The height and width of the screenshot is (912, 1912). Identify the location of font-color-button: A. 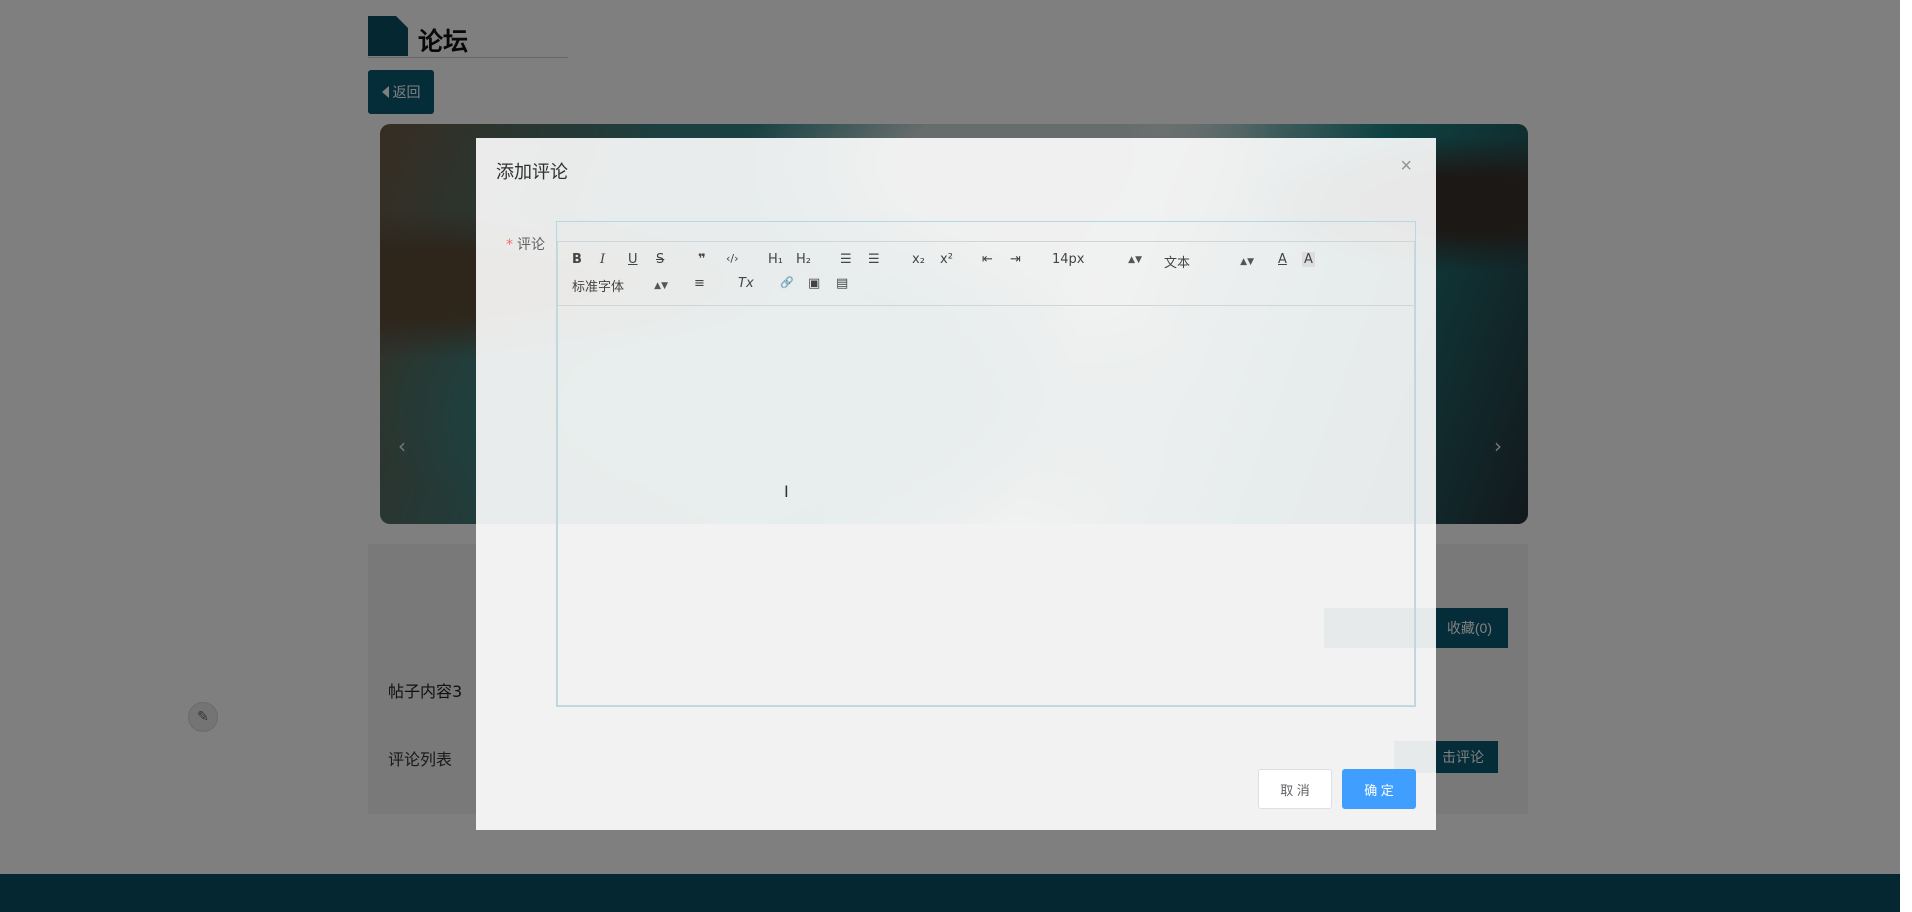
(1282, 259).